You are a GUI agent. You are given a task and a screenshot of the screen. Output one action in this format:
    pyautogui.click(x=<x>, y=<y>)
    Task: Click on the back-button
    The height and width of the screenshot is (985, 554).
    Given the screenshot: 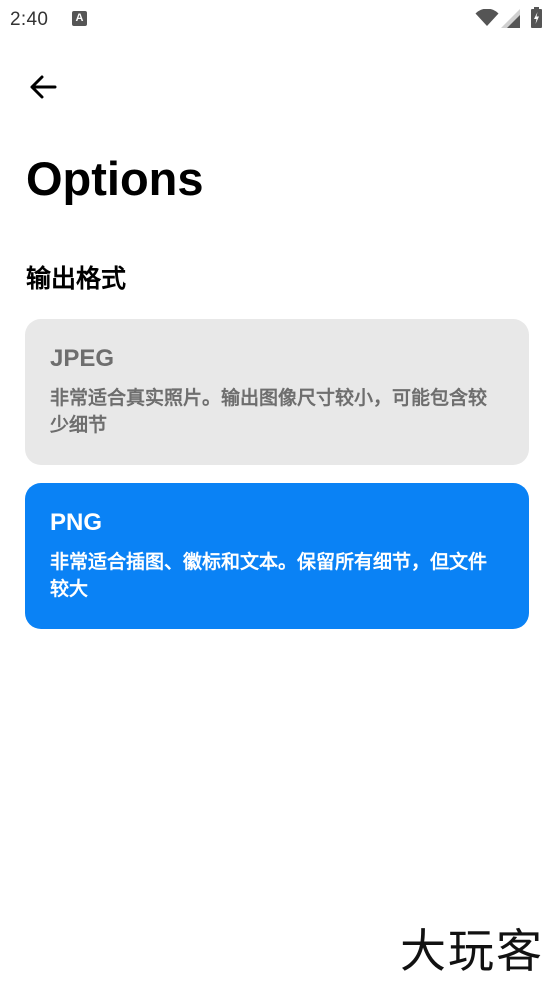 What is the action you would take?
    pyautogui.click(x=43, y=87)
    